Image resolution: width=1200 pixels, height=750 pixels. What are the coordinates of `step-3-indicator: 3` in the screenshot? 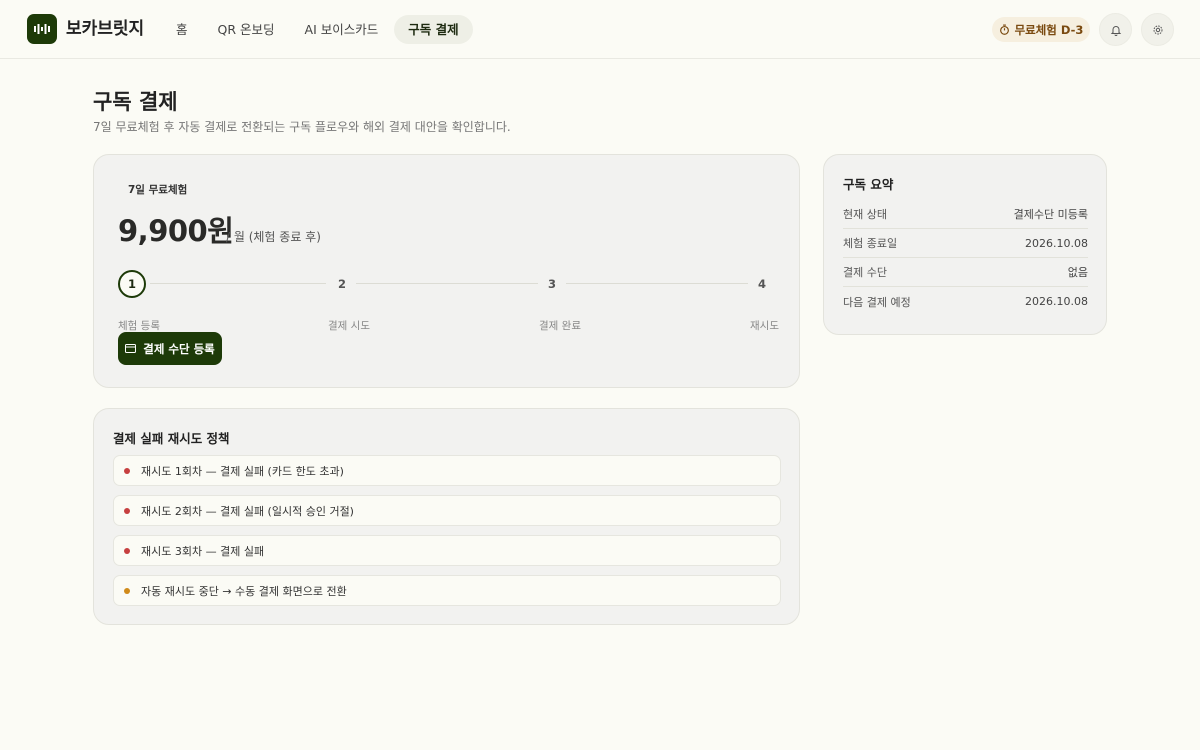 It's located at (551, 284).